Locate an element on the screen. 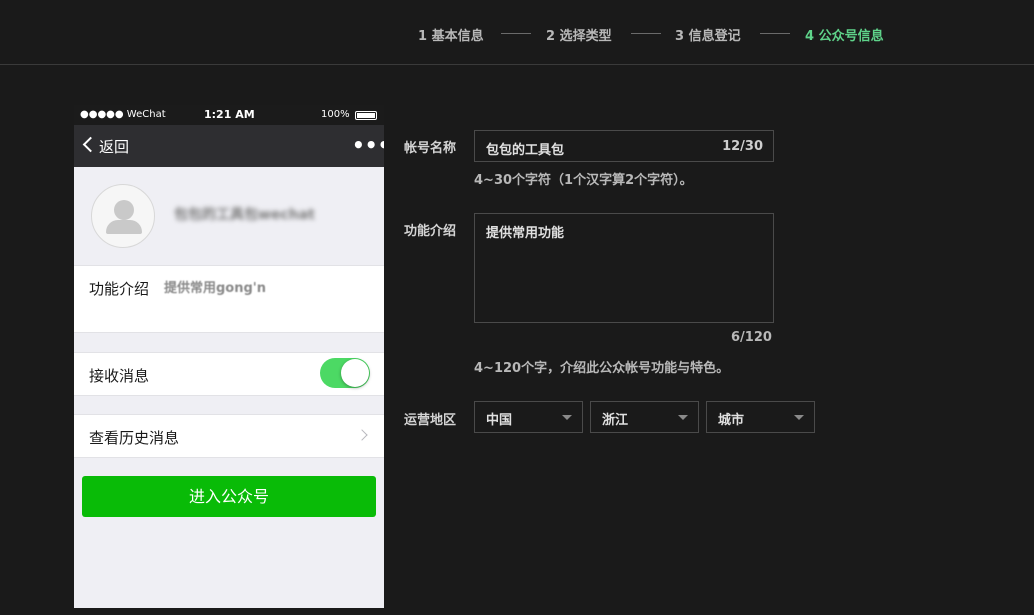  avatar-body-shape is located at coordinates (124, 227).